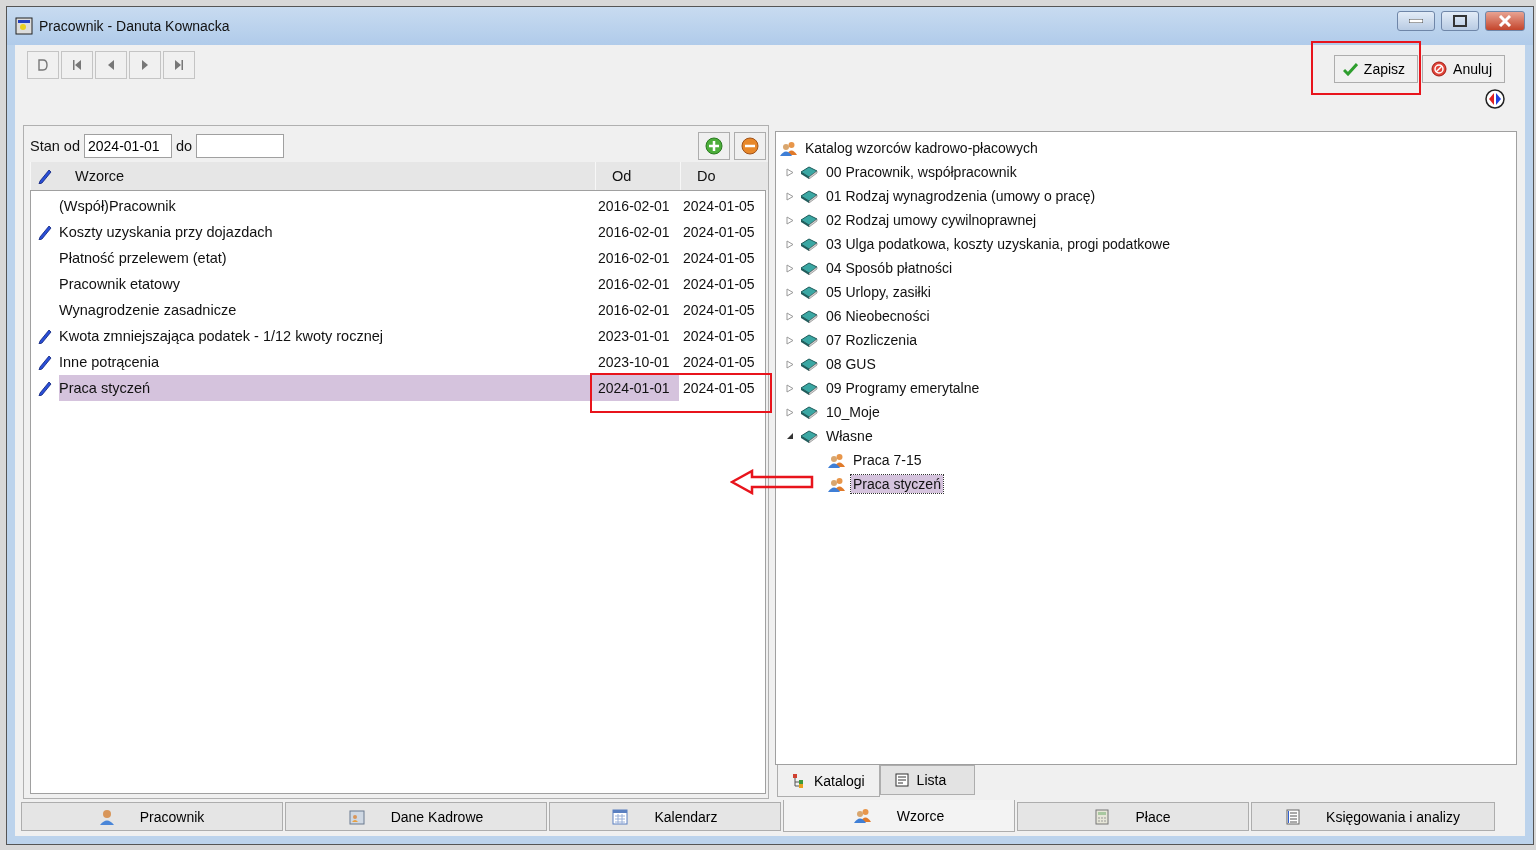 This screenshot has height=850, width=1536. Describe the element at coordinates (851, 364) in the screenshot. I see `tree-item: 08 GUS` at that location.